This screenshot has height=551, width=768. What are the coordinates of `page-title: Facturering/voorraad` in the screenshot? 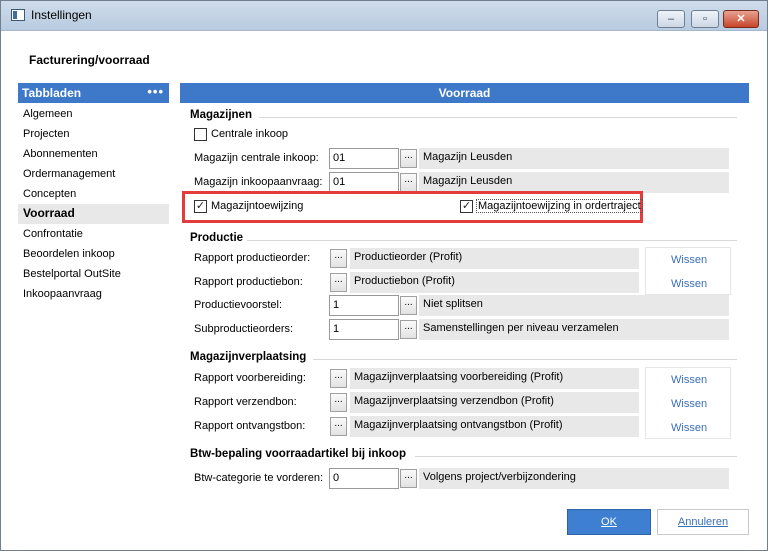 It's located at (89, 60).